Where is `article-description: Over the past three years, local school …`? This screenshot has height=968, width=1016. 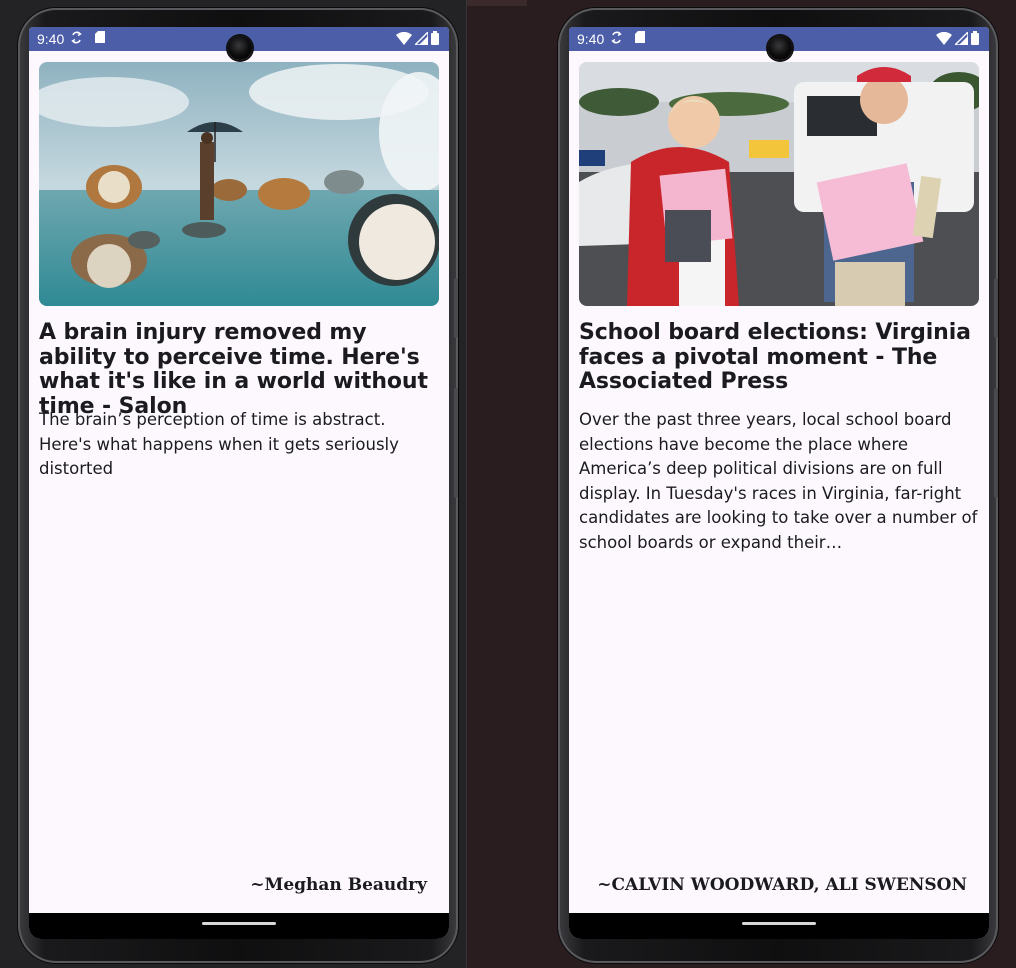
article-description: Over the past three years, local school … is located at coordinates (778, 481).